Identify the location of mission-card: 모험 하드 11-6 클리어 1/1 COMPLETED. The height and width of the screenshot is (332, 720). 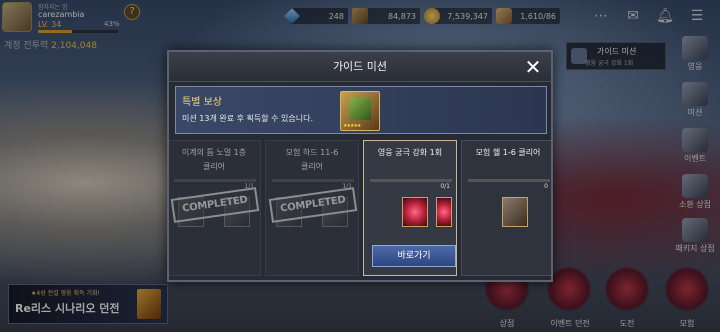
(312, 208).